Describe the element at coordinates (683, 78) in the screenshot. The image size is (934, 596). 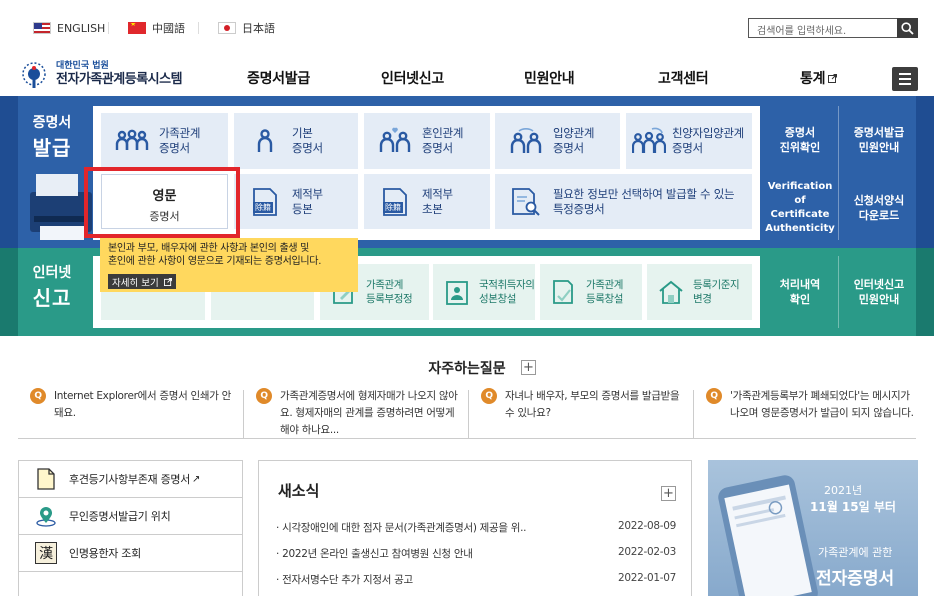
I see `nav-customer-center: 고객센터` at that location.